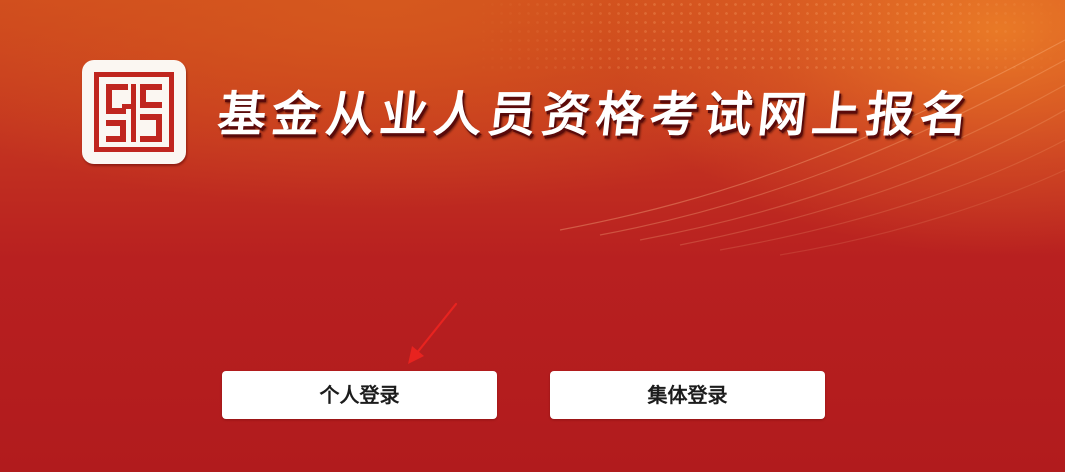  Describe the element at coordinates (767, 35) in the screenshot. I see `decorative-dot-pattern` at that location.